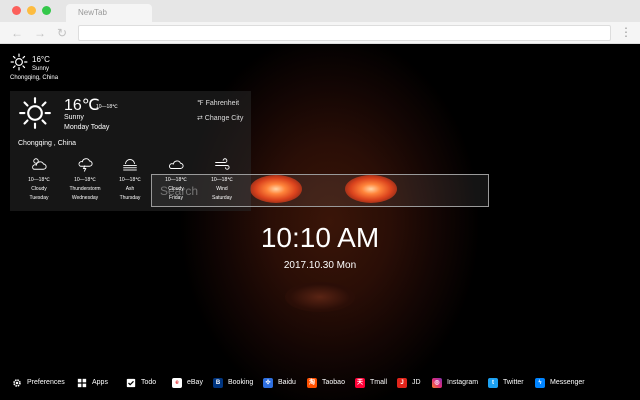 This screenshot has width=640, height=400. I want to click on dock-label: Twitter, so click(513, 382).